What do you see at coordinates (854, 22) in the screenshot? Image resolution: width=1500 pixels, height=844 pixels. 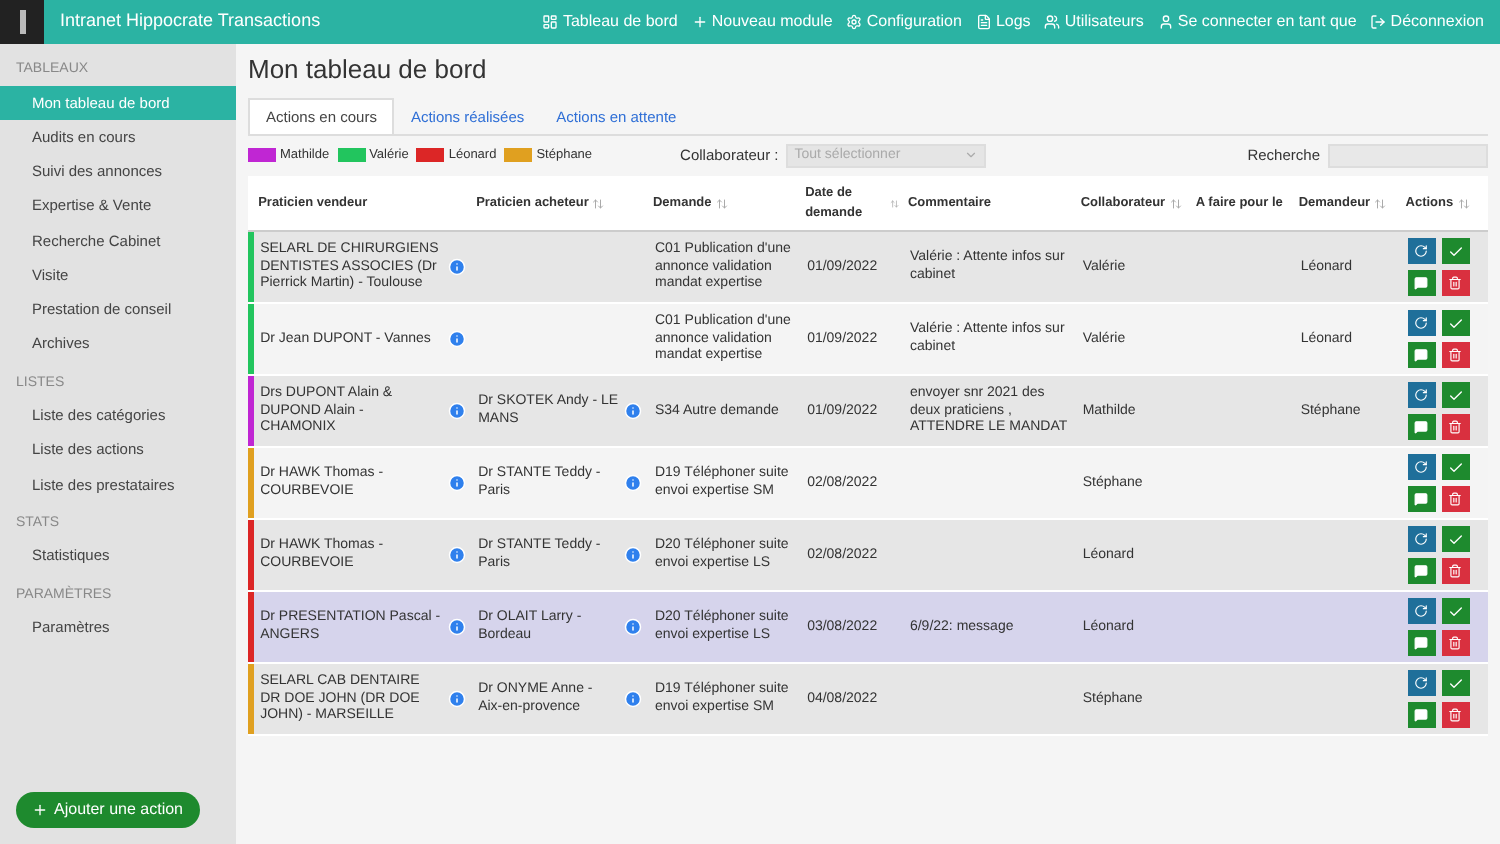 I see `settings-icon` at bounding box center [854, 22].